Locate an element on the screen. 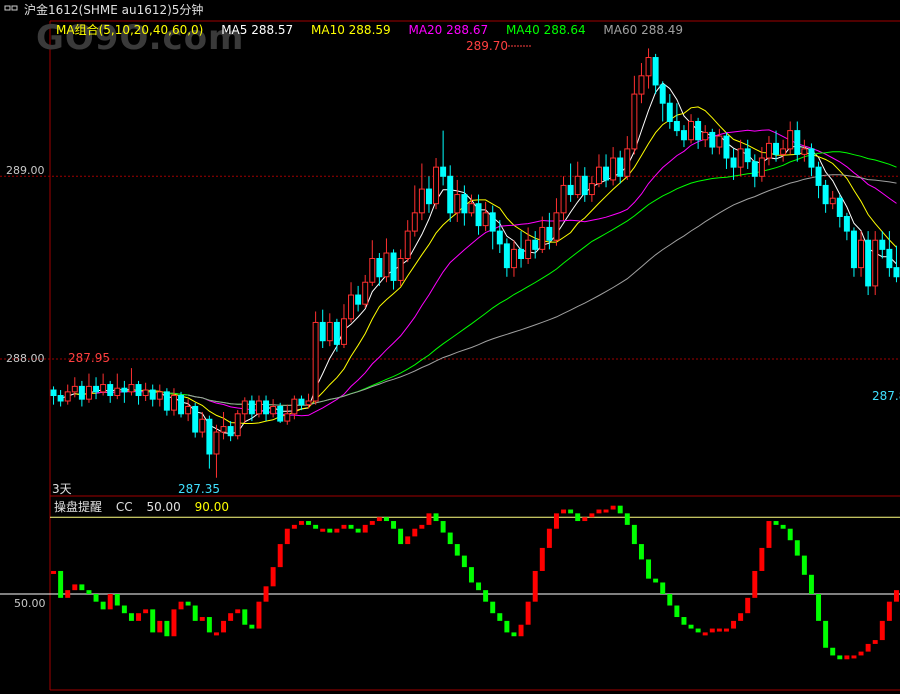 The image size is (900, 694). y-tick-288: 288.00 is located at coordinates (25, 358).